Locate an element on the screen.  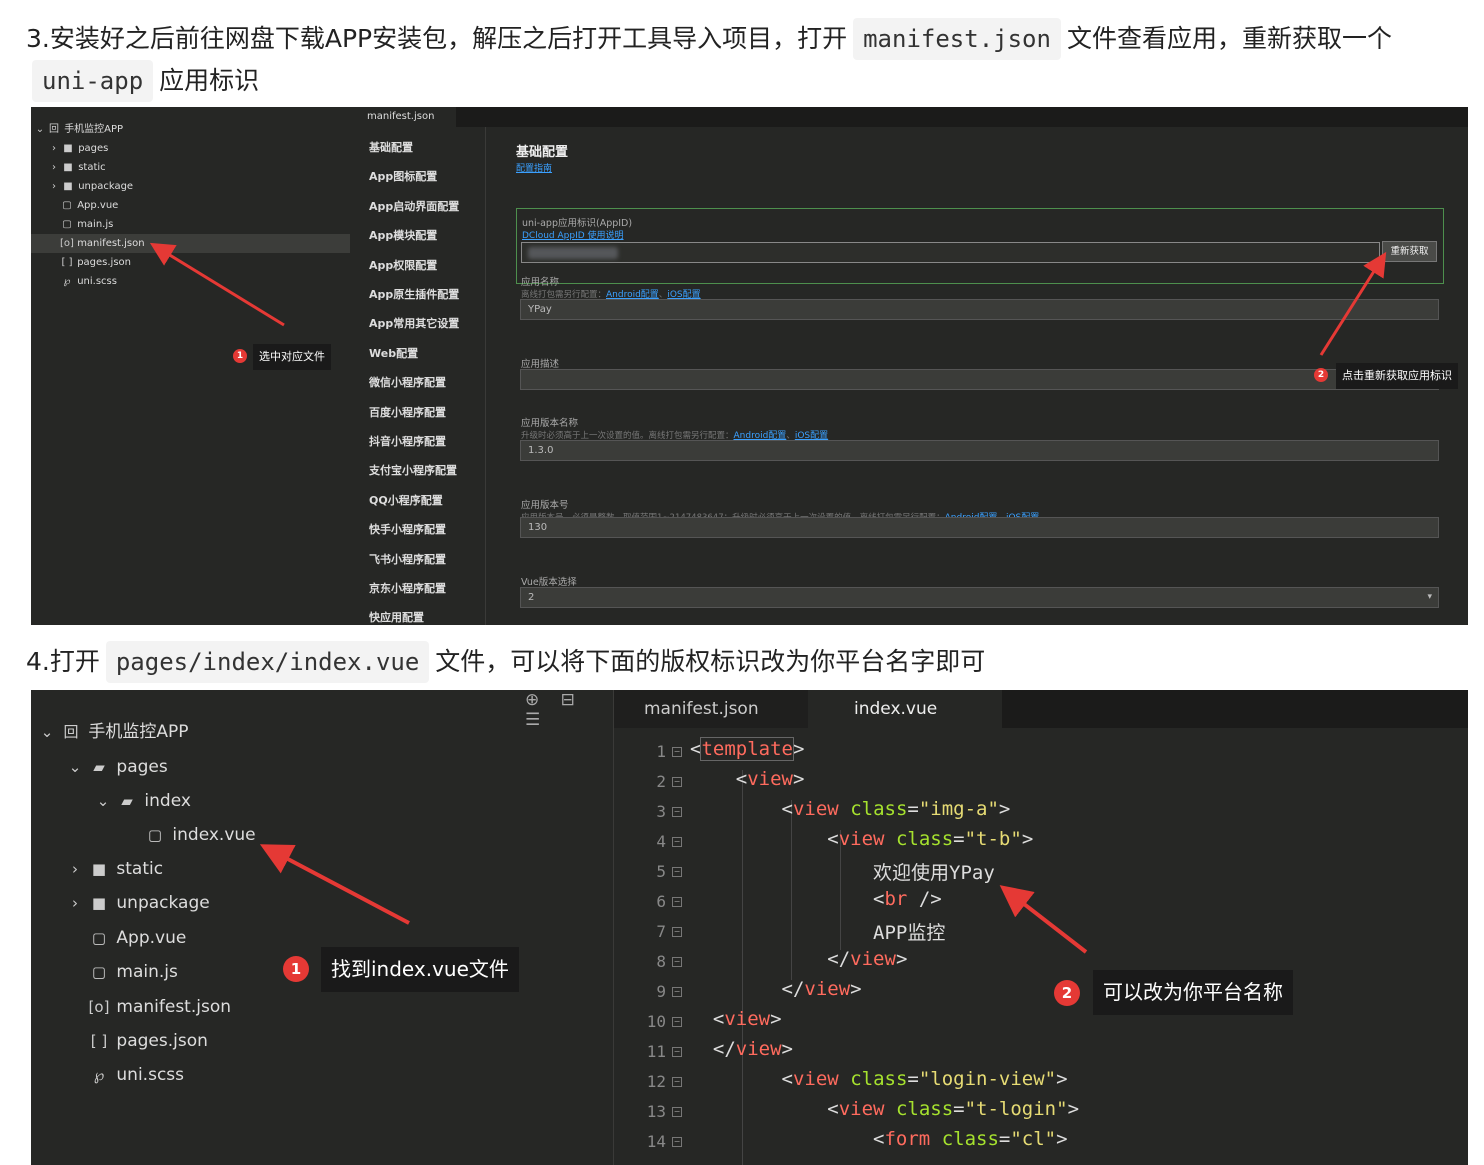
index-vue-code: pages/index/index.vue is located at coordinates (267, 662).